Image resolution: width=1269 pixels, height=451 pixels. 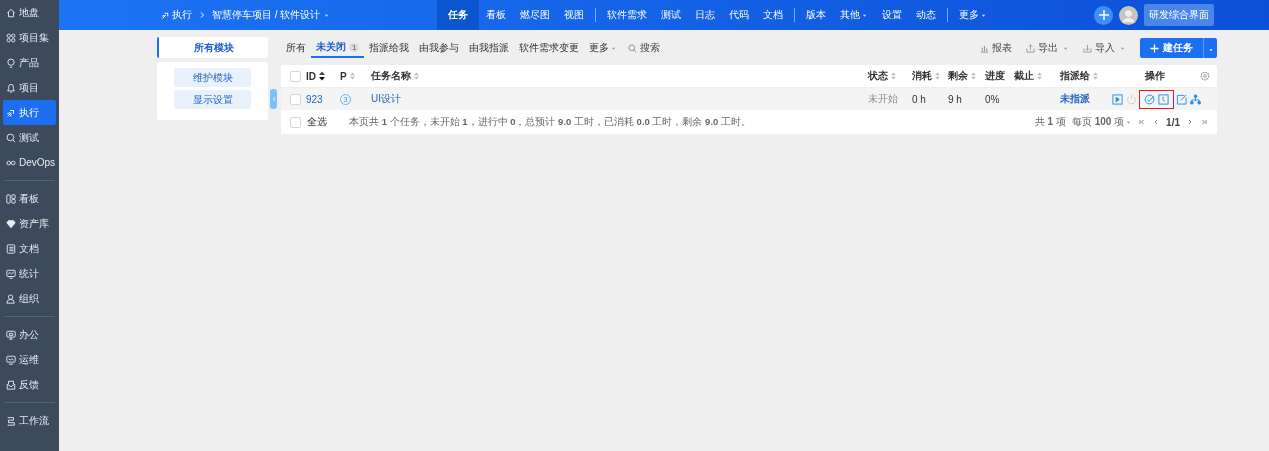 What do you see at coordinates (11, 87) in the screenshot?
I see `bell-icon` at bounding box center [11, 87].